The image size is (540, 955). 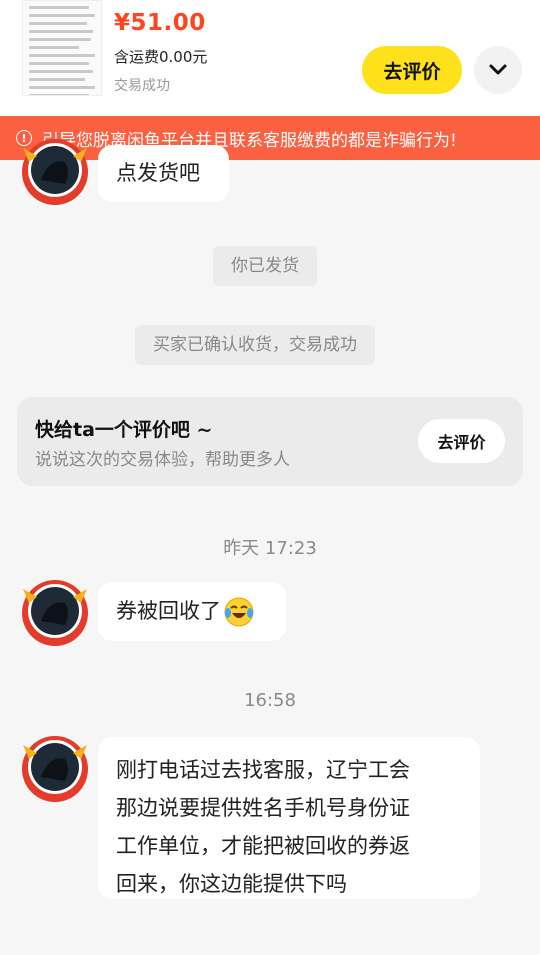 I want to click on system-message: 买家已确认收货，交易成功, so click(x=255, y=345).